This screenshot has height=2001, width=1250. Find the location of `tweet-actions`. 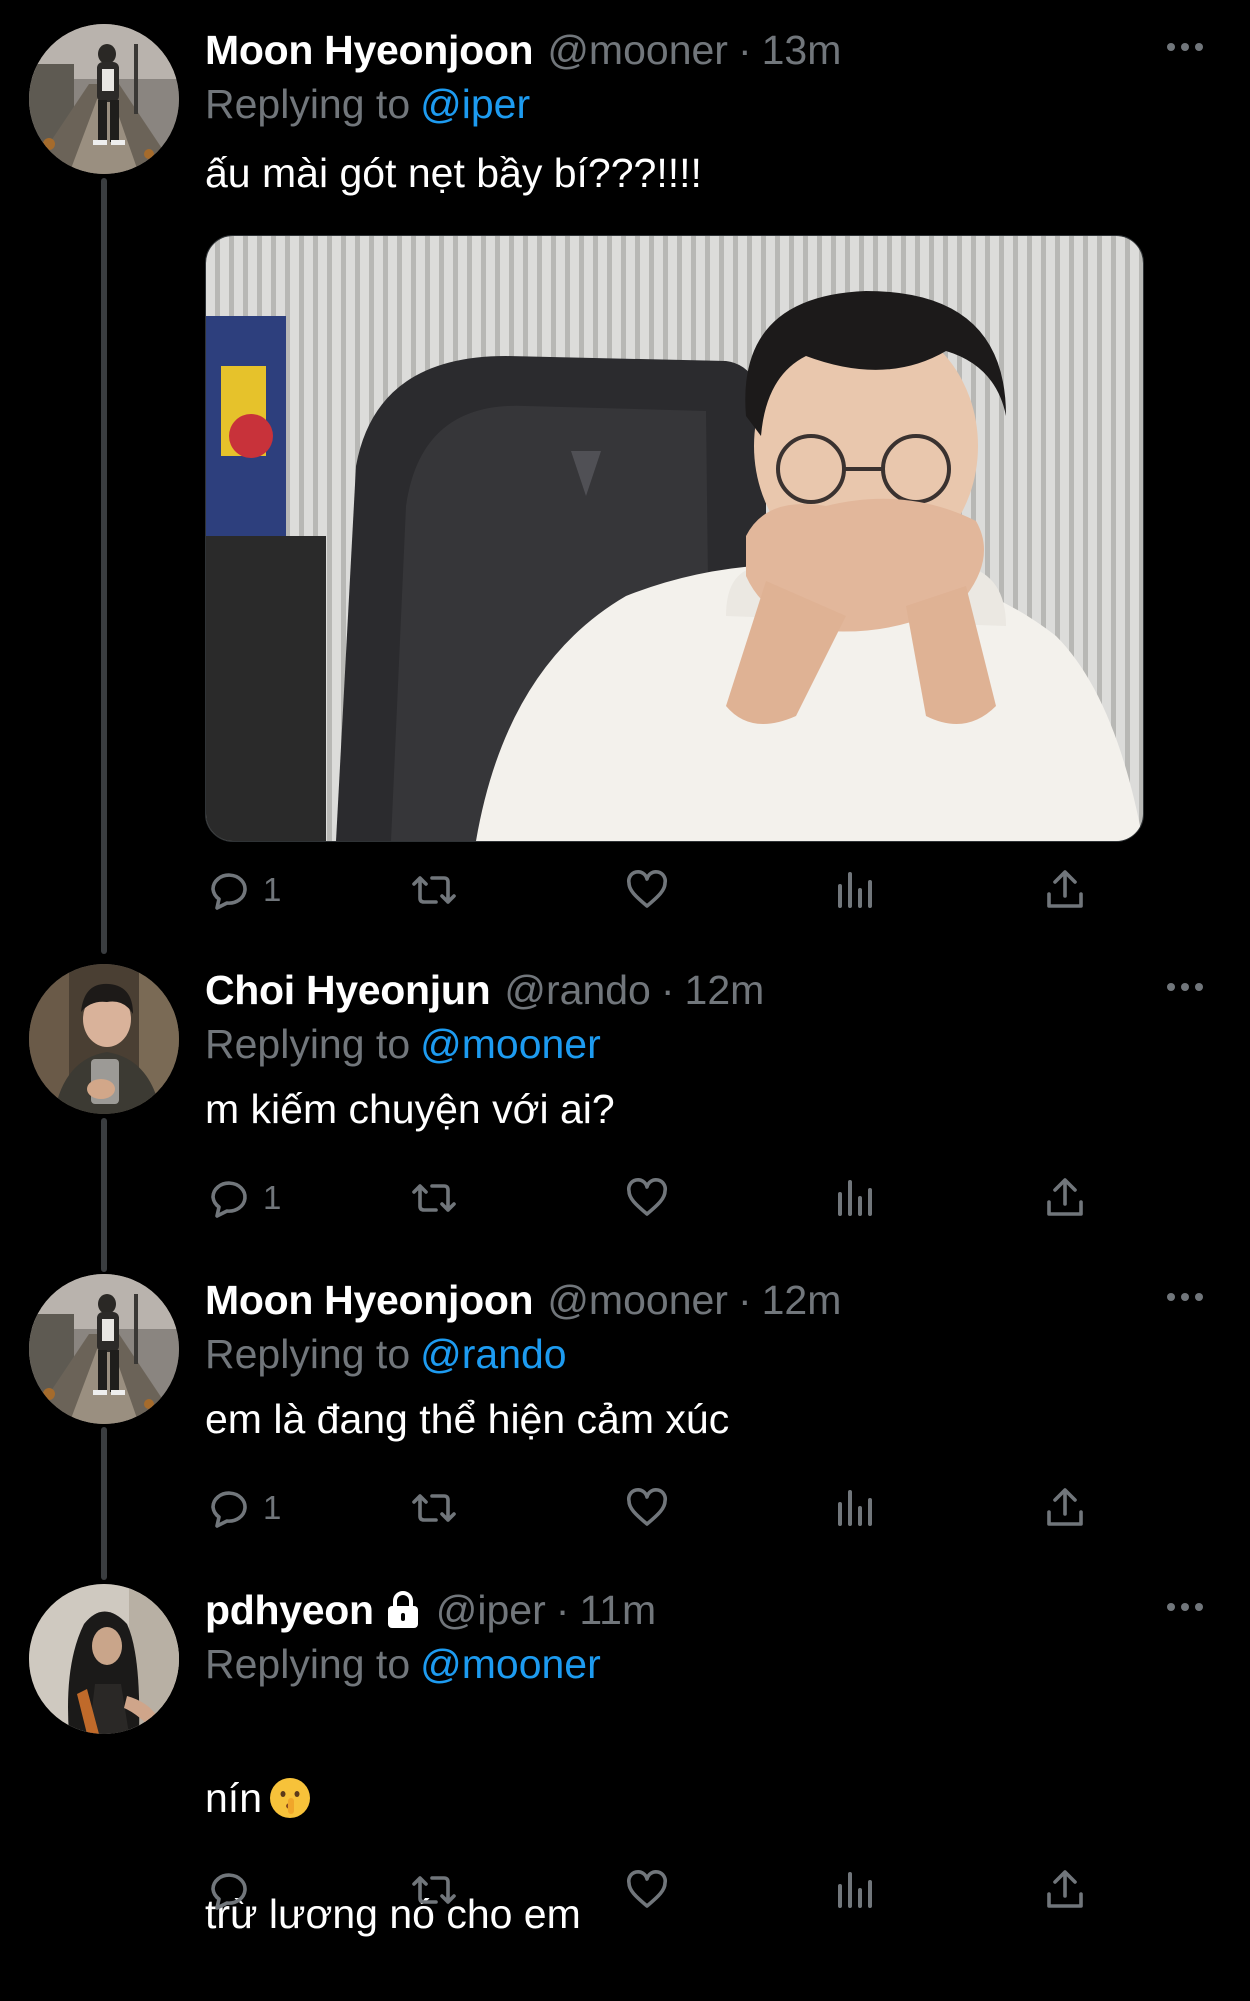

tweet-actions is located at coordinates (655, 1890).